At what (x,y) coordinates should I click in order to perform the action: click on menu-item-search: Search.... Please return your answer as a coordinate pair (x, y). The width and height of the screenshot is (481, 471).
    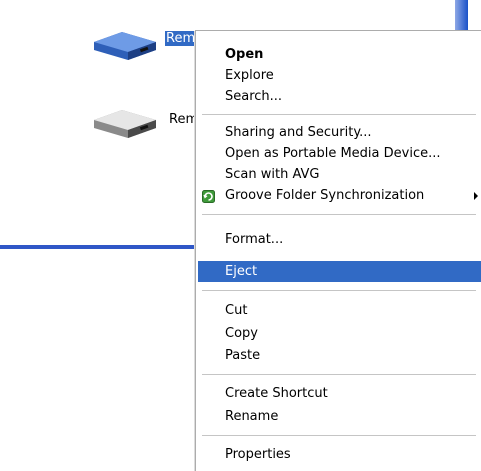
    Looking at the image, I should click on (339, 96).